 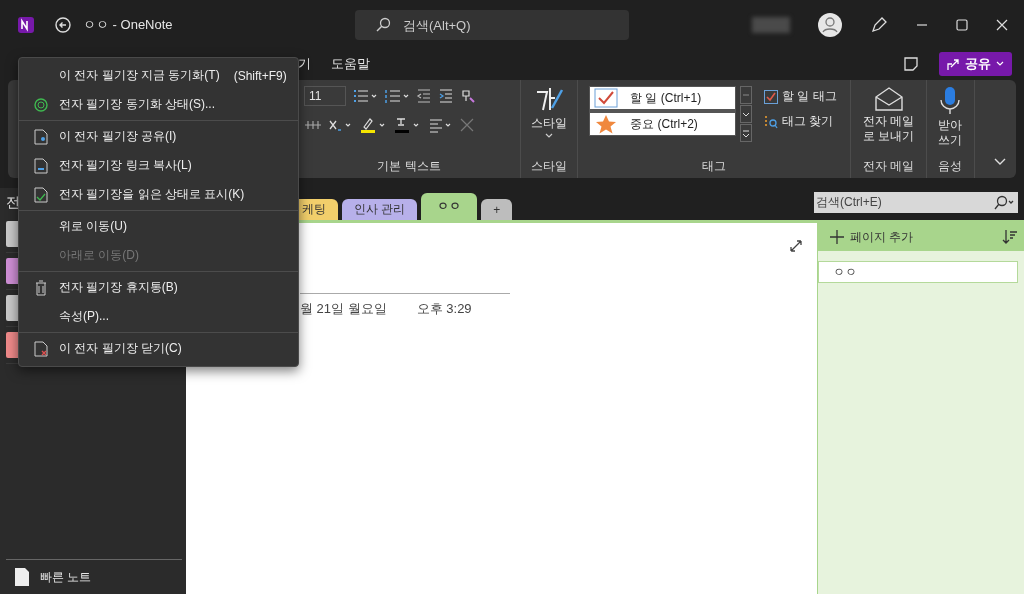 What do you see at coordinates (879, 25) in the screenshot?
I see `pen-icon` at bounding box center [879, 25].